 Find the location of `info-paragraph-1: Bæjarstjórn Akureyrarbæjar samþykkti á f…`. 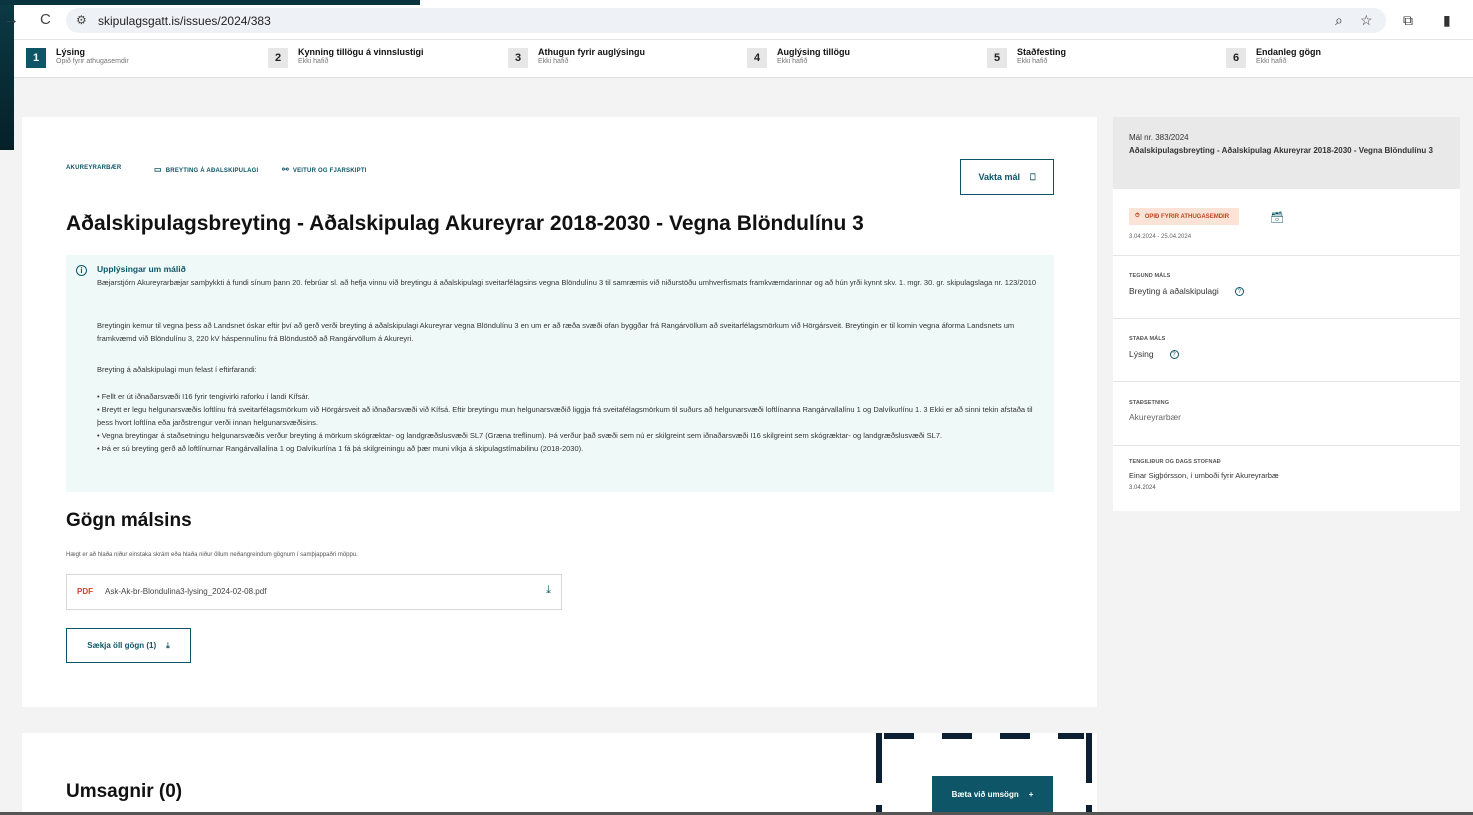

info-paragraph-1: Bæjarstjórn Akureyrarbæjar samþykkti á f… is located at coordinates (567, 282).